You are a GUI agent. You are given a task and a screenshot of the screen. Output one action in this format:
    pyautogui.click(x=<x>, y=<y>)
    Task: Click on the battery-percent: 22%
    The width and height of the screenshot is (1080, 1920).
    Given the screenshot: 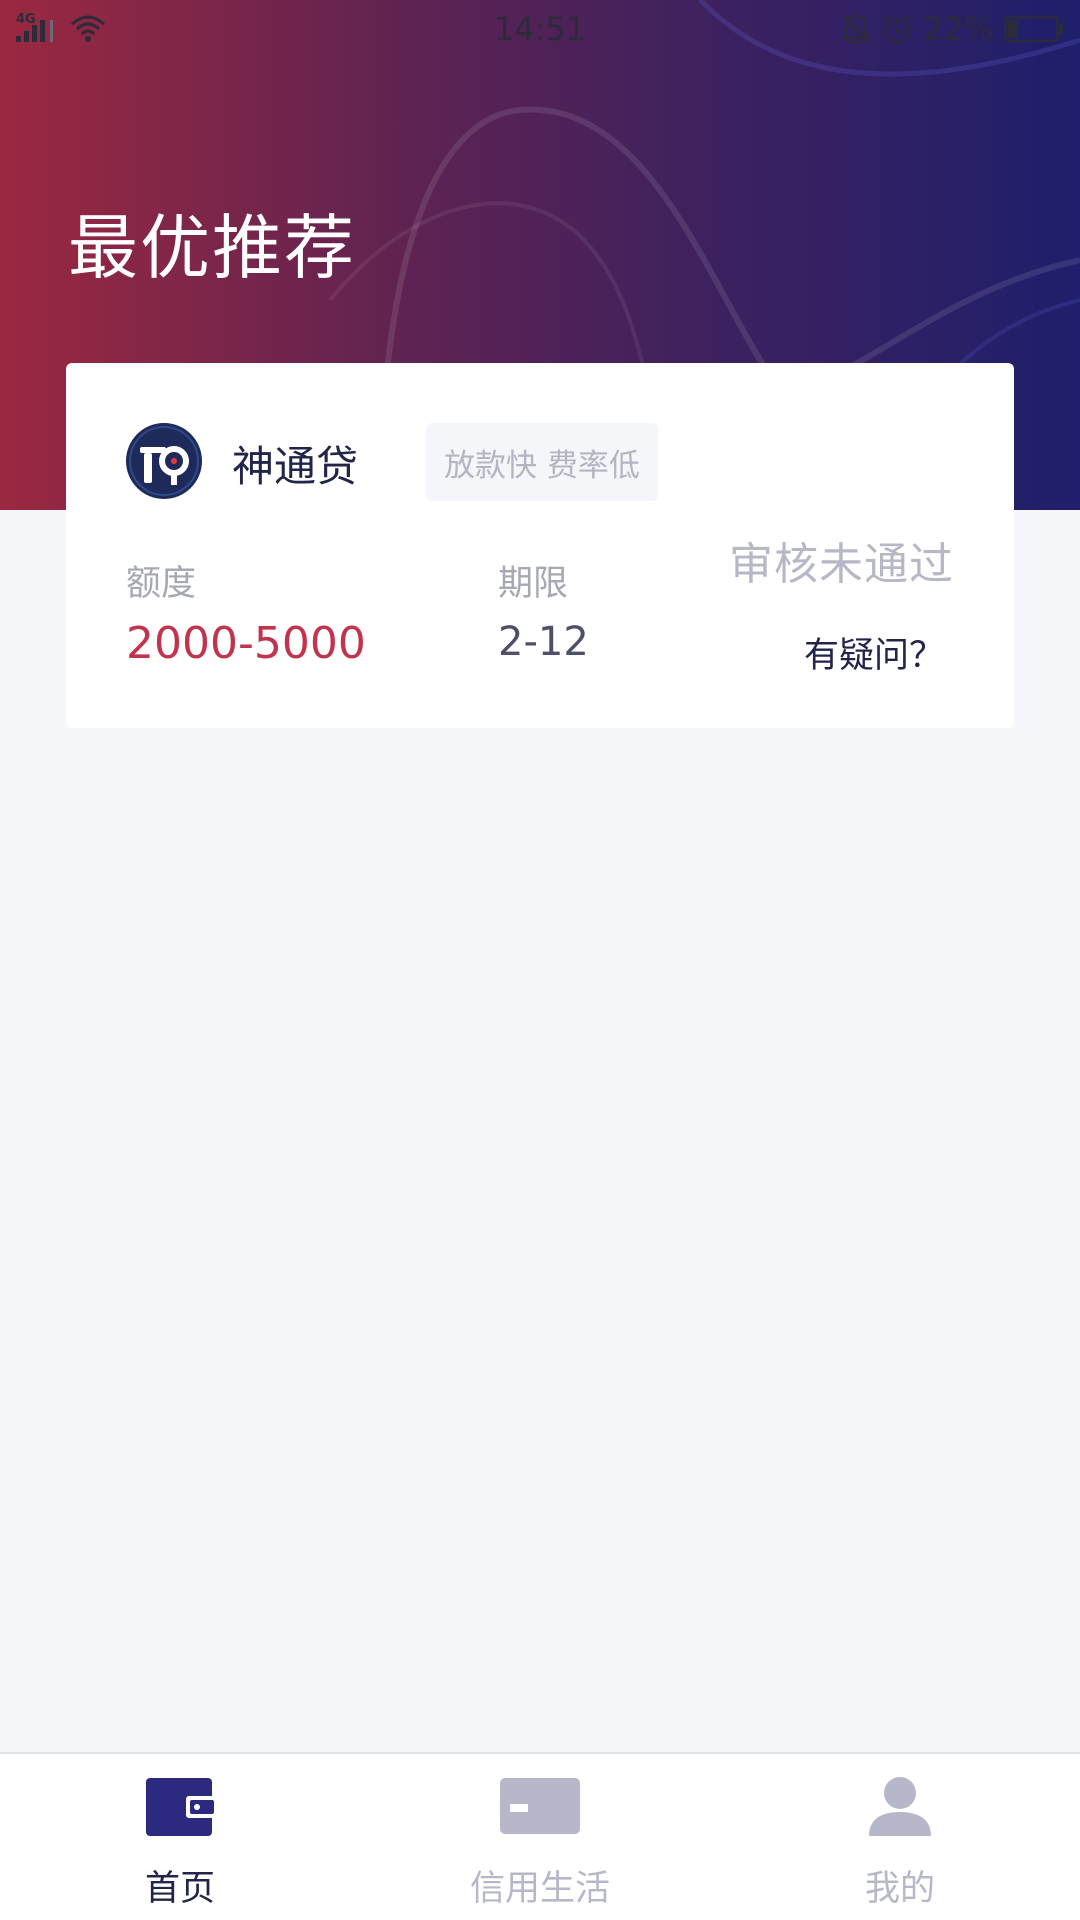 What is the action you would take?
    pyautogui.click(x=958, y=29)
    